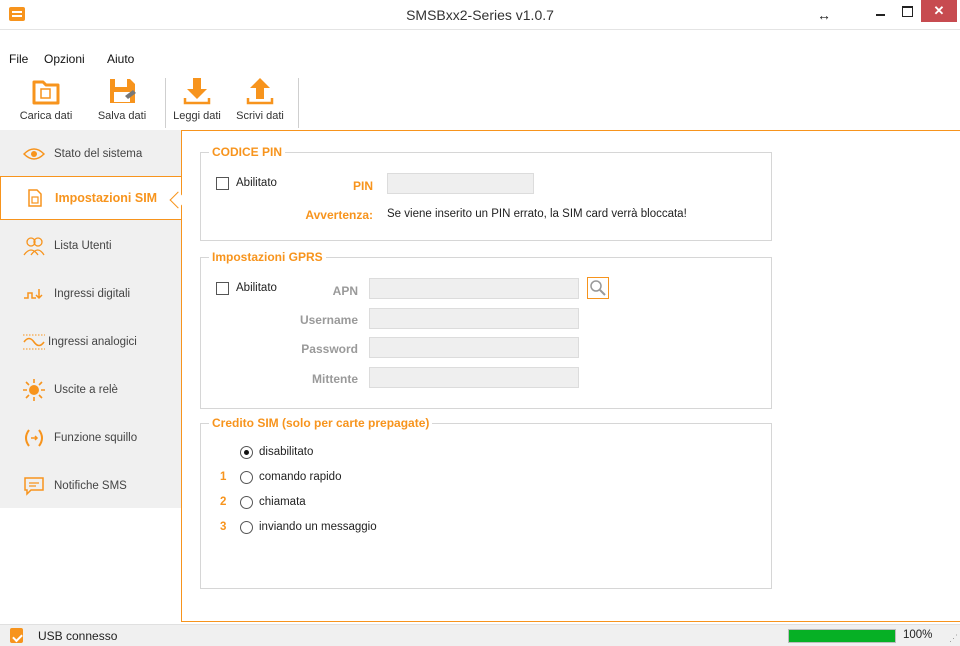 The image size is (960, 646). Describe the element at coordinates (46, 92) in the screenshot. I see `folder-icon` at that location.